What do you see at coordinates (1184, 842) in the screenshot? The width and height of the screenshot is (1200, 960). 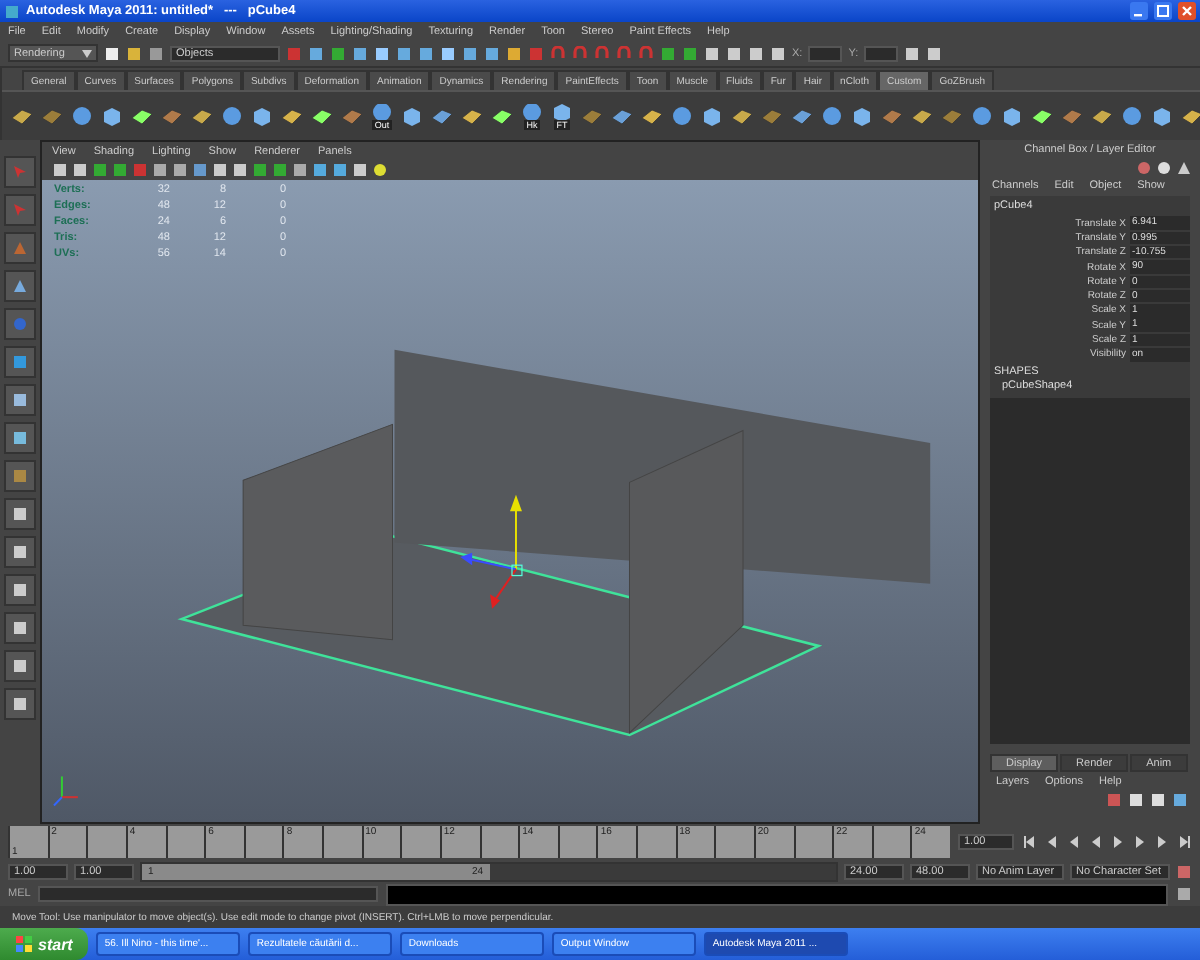 I see `skip-to-end-icon` at bounding box center [1184, 842].